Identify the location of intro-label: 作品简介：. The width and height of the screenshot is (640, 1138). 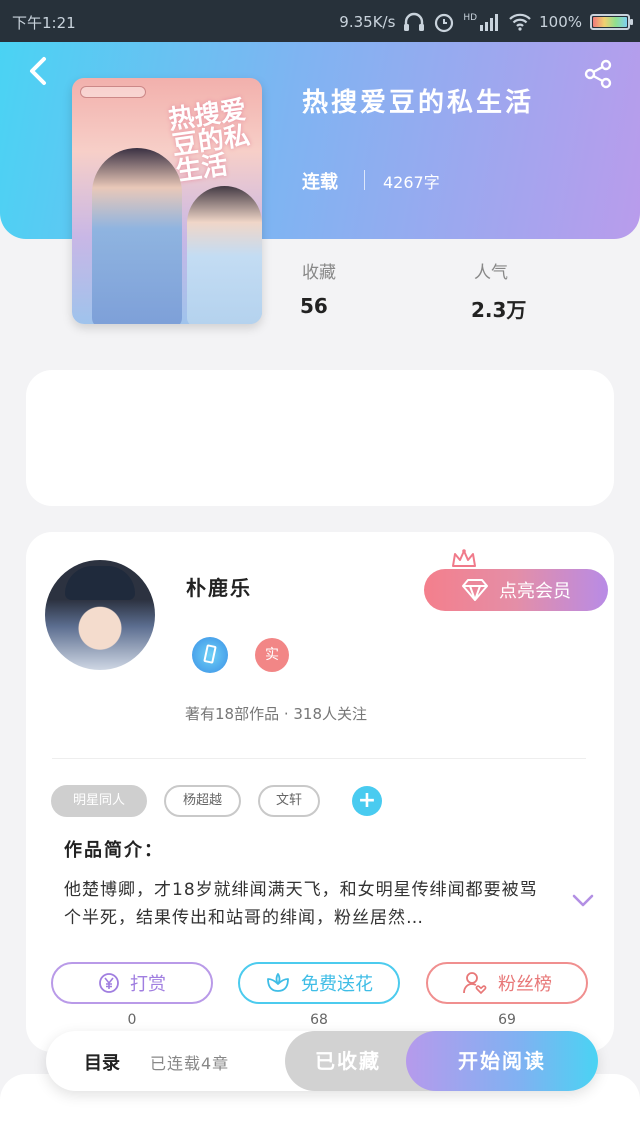
(114, 850).